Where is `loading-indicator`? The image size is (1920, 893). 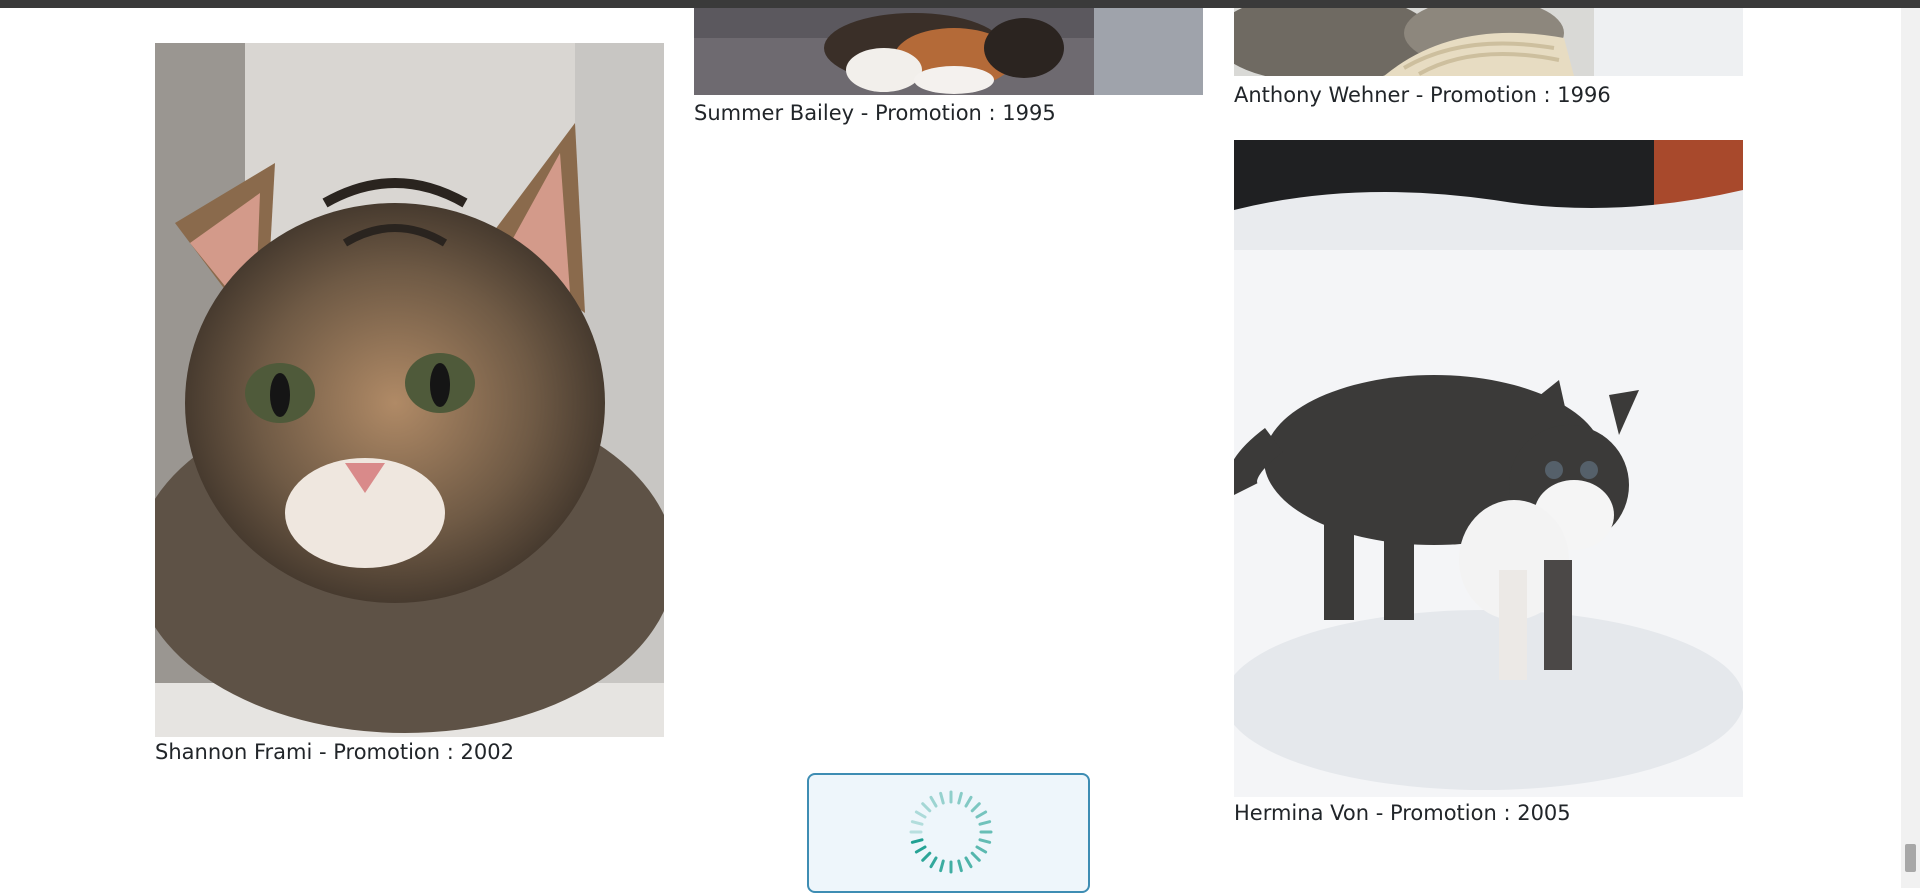 loading-indicator is located at coordinates (948, 833).